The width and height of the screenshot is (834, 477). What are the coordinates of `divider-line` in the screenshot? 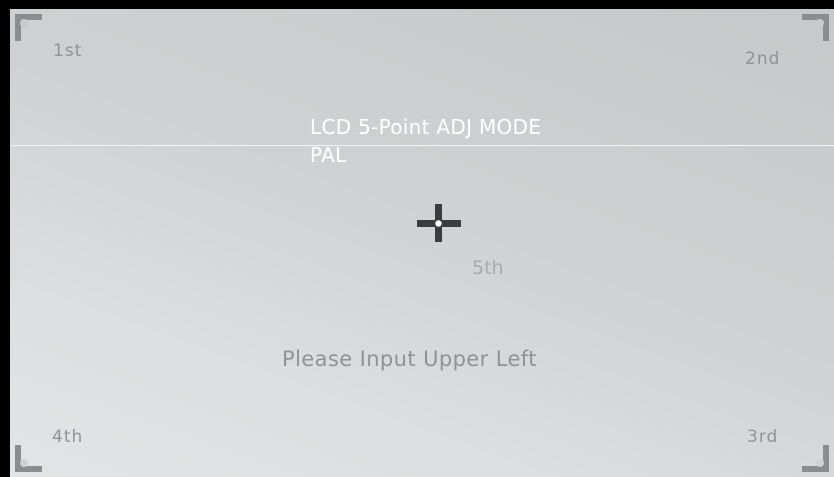 It's located at (422, 145).